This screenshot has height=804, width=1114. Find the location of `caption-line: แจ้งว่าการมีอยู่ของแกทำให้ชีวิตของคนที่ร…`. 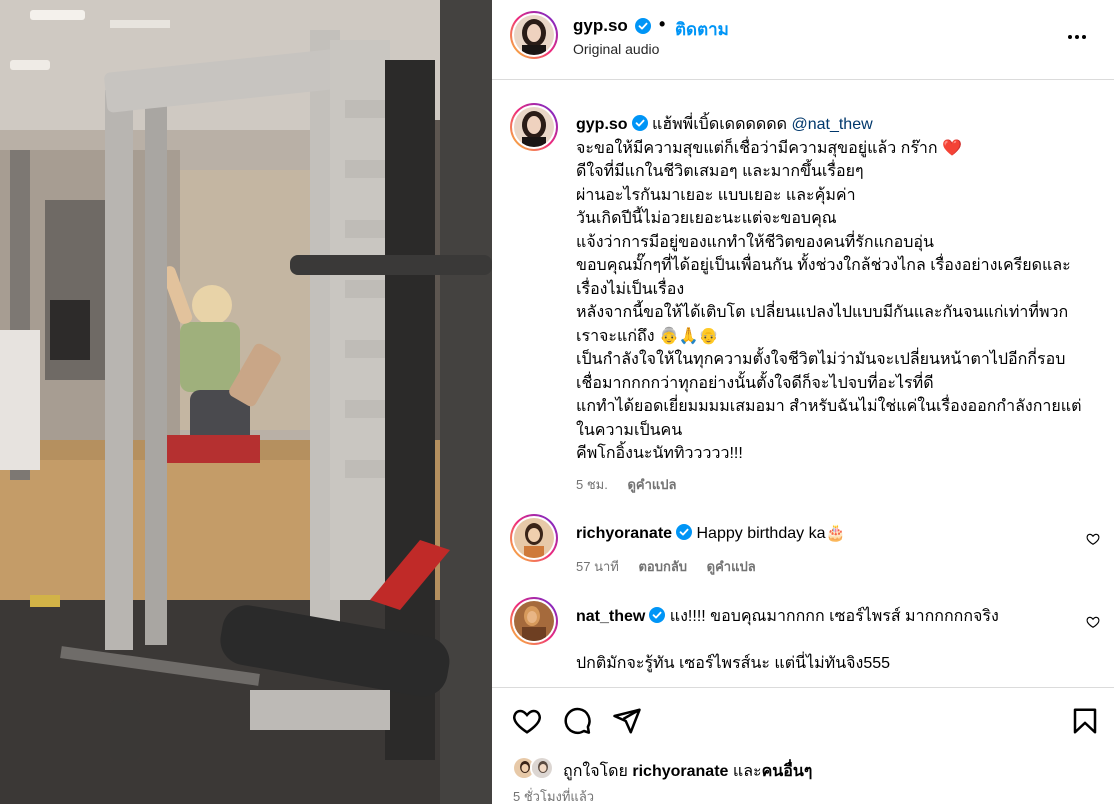

caption-line: แจ้งว่าการมีอยู่ของแกทำให้ชีวิตของคนที่ร… is located at coordinates (755, 242).